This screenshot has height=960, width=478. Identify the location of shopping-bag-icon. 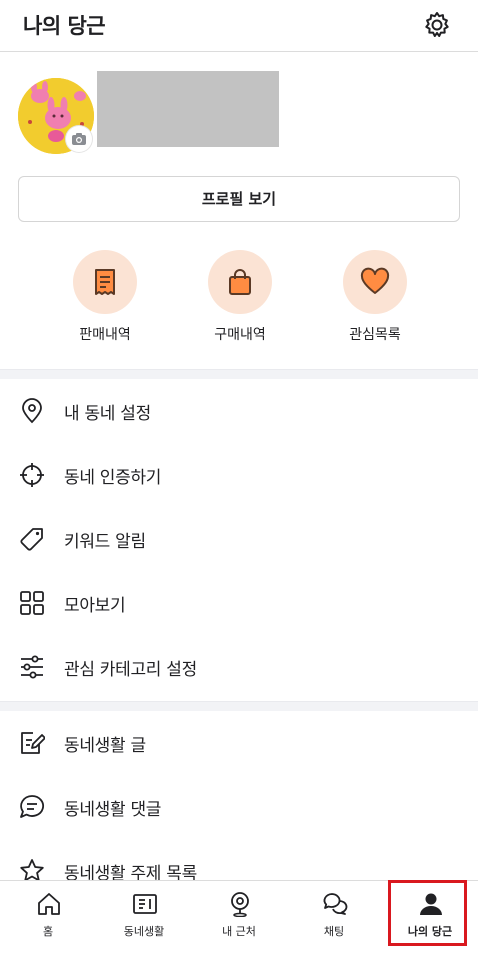
(240, 282).